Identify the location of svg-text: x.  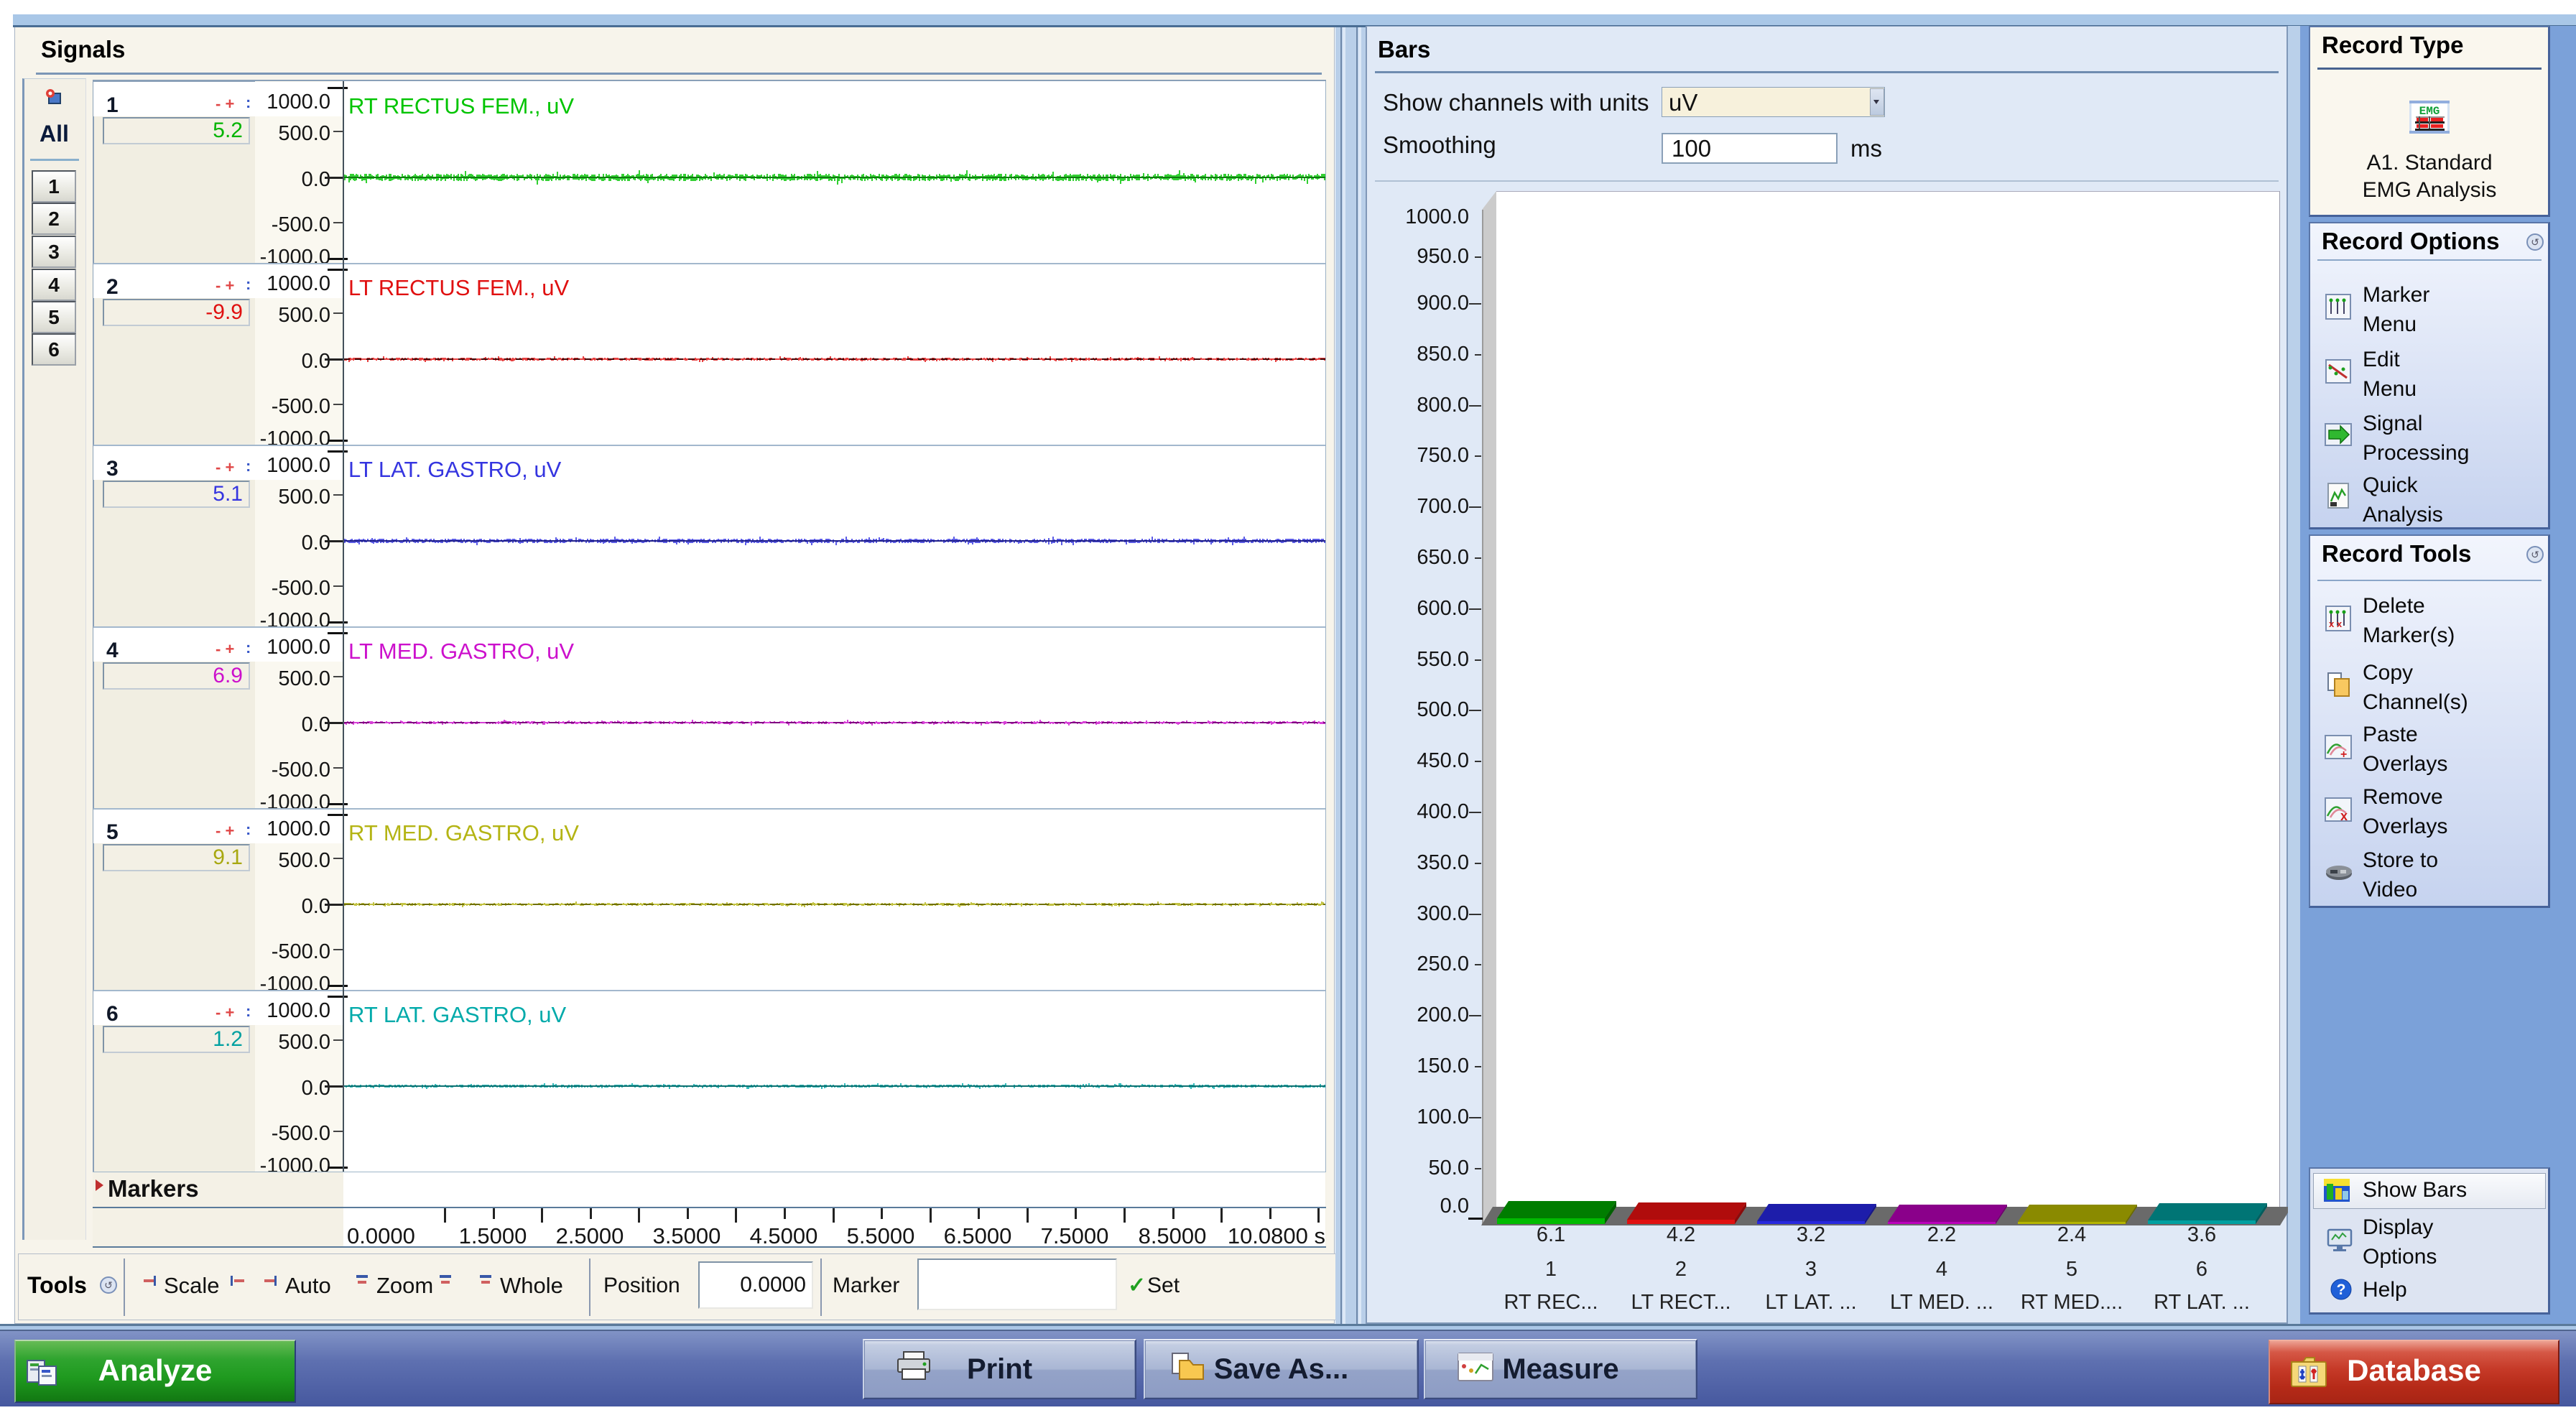
(2344, 815).